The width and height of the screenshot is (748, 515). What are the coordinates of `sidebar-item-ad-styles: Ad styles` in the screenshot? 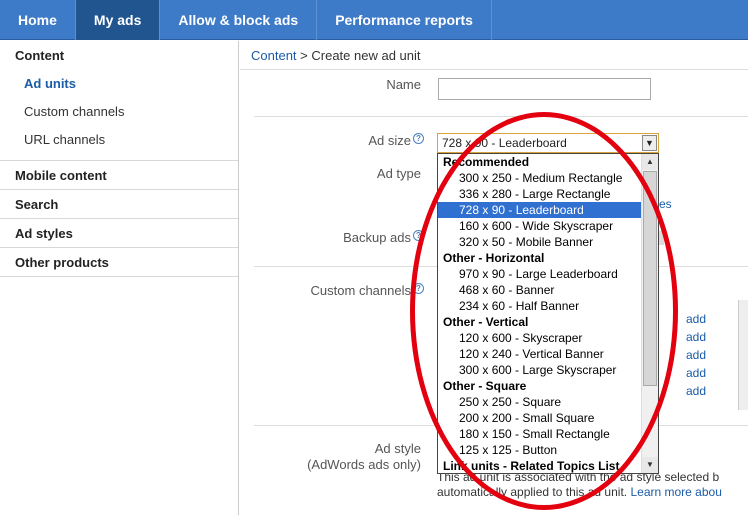 It's located at (119, 233).